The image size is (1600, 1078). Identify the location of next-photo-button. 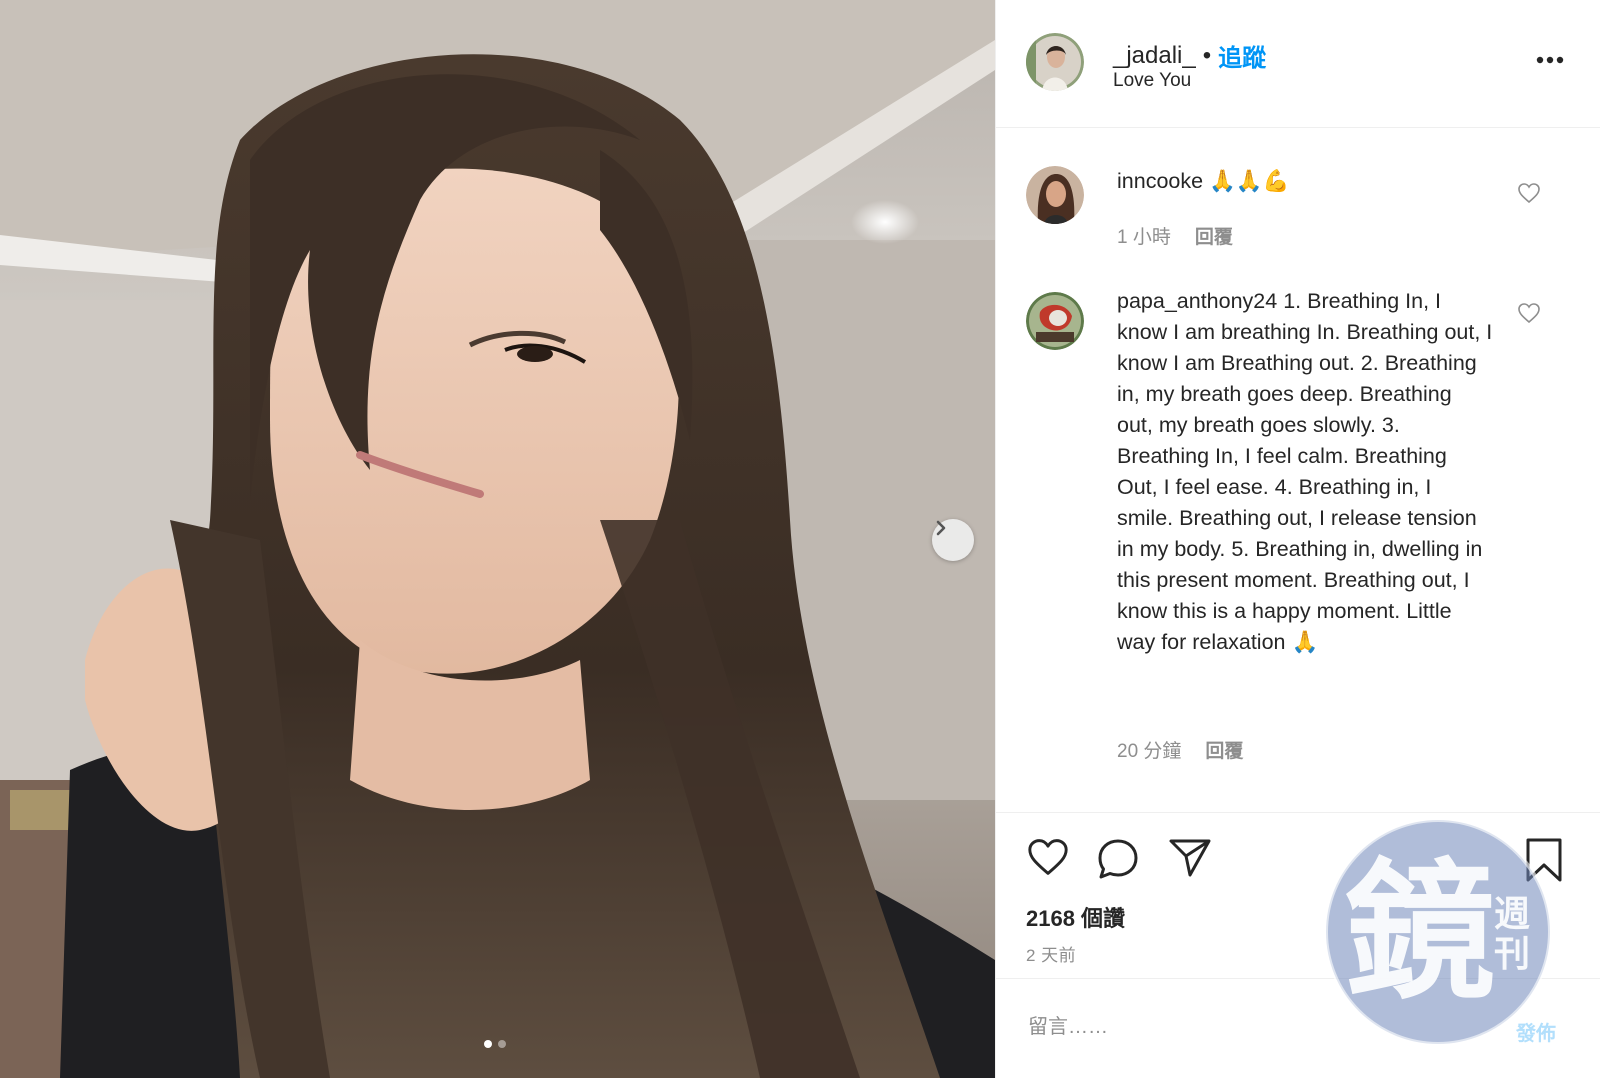
(953, 540).